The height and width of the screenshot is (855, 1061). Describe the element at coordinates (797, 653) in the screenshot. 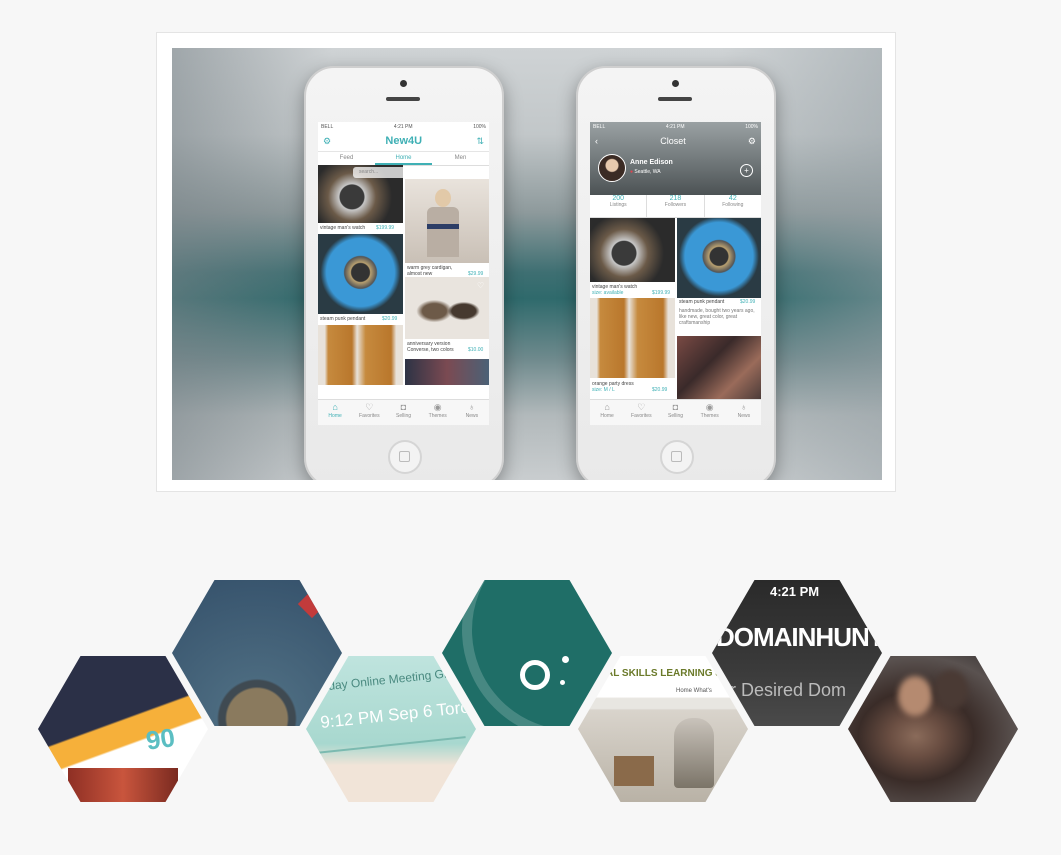

I see `hex-domain-site: 4:21 PM DOMAINHUNT ur Desired Dom` at that location.